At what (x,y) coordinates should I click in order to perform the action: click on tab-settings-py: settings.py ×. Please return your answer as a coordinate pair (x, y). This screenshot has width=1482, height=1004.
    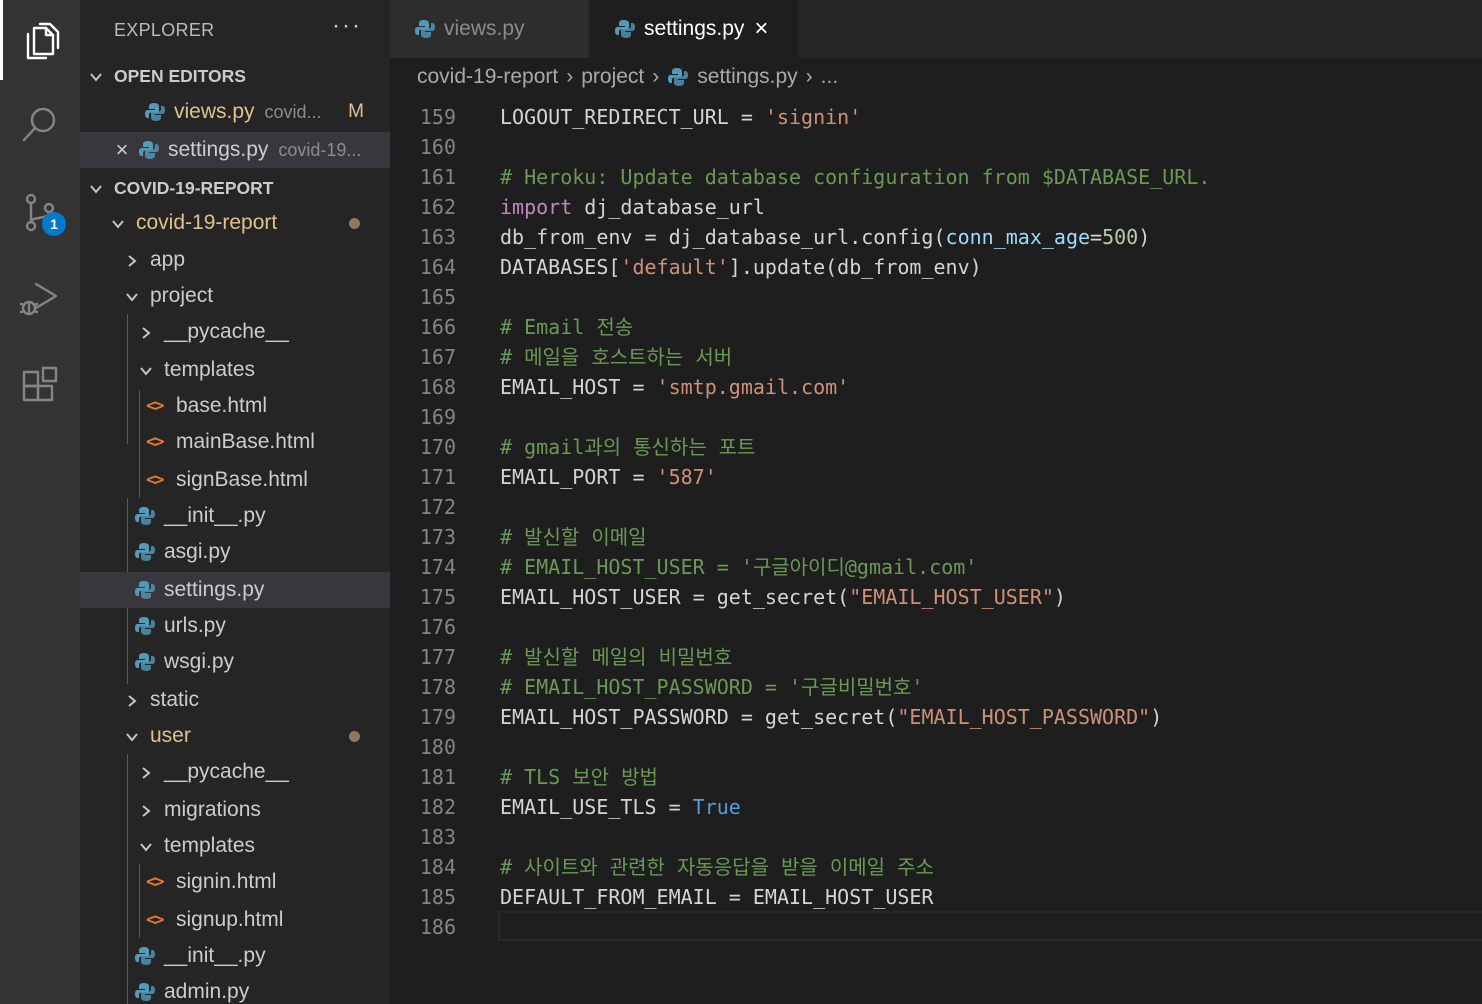
    Looking at the image, I should click on (694, 29).